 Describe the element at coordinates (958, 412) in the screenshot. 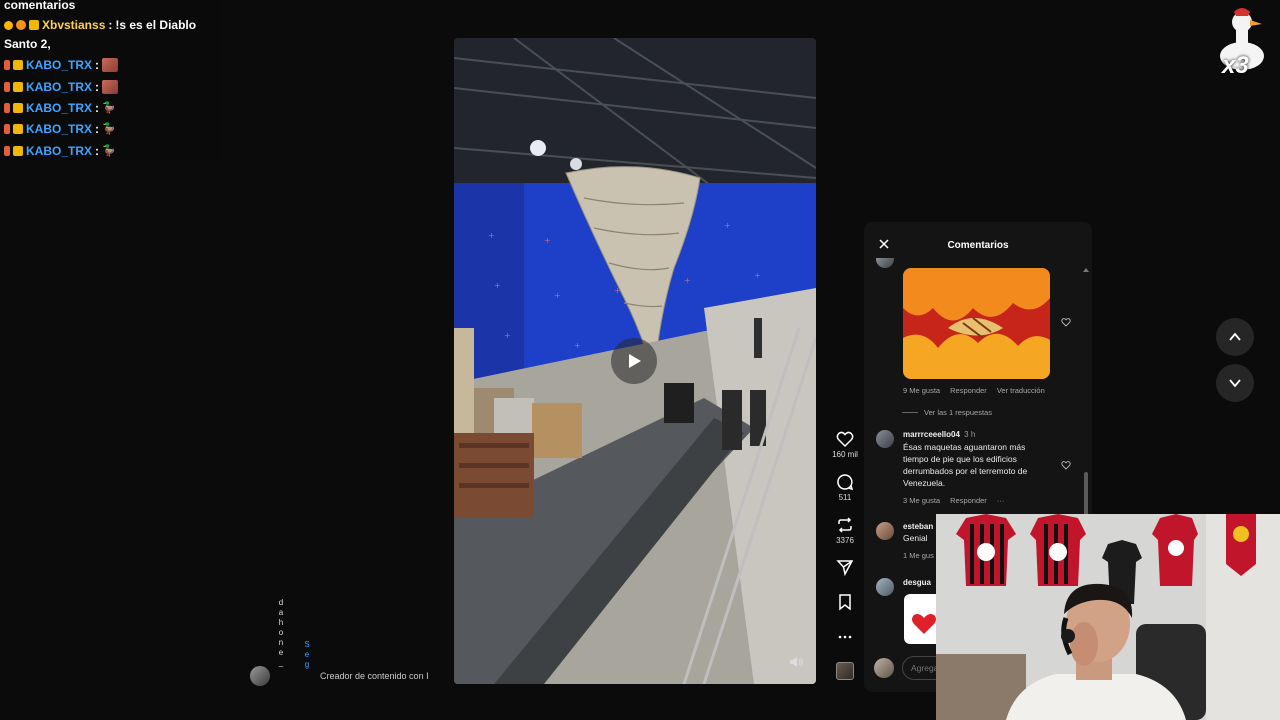

I see `view-replies-label: Ver las 1 respuestas` at that location.